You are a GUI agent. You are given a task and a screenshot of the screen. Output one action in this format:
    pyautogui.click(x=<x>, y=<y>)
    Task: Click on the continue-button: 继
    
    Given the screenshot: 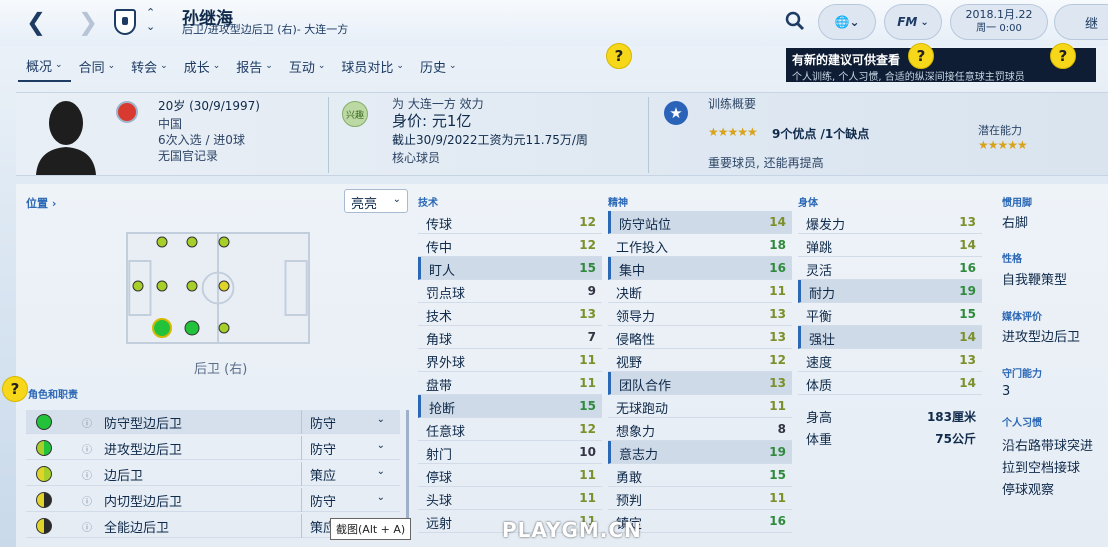 What is the action you would take?
    pyautogui.click(x=1081, y=22)
    